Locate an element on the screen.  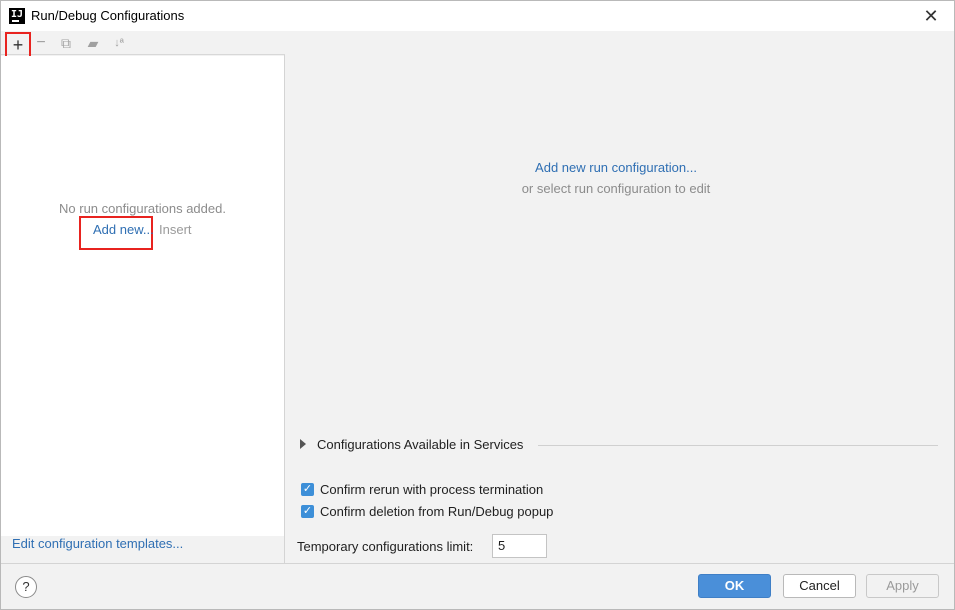
confirm-rerun-checkbox: ✓ is located at coordinates (307, 489).